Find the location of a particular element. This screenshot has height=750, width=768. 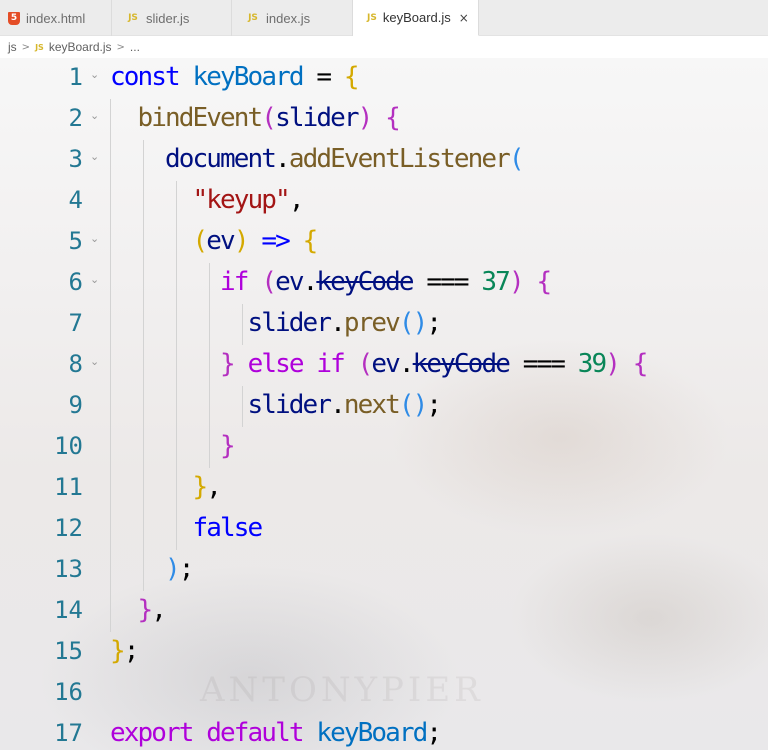

code-text: } else if (ev.keyCode === 39) { is located at coordinates (434, 364).